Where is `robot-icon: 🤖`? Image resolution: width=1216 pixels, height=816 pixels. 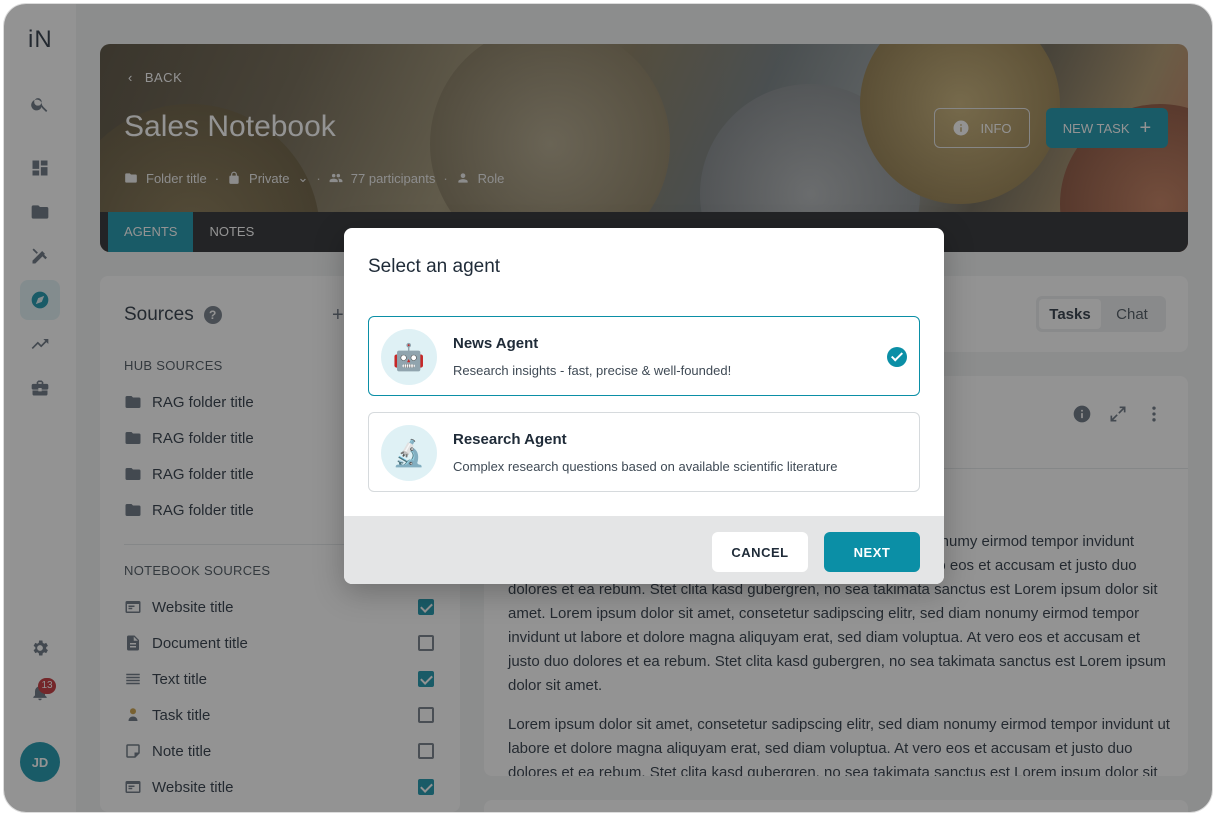
robot-icon: 🤖 is located at coordinates (409, 357).